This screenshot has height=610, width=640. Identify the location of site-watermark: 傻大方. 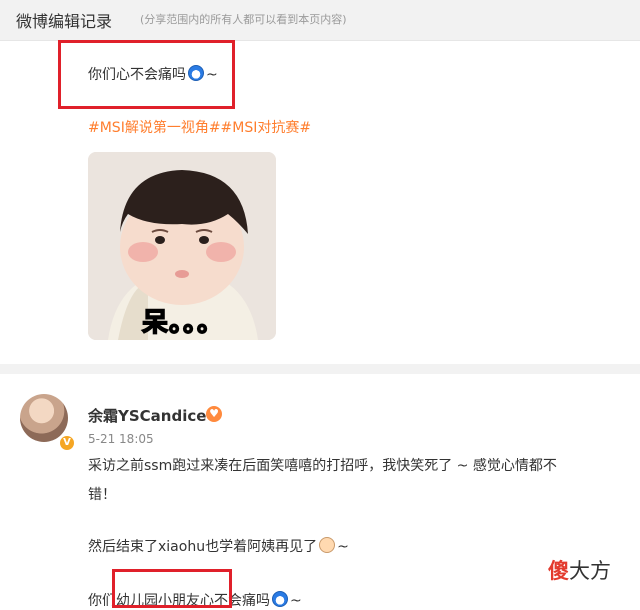
(579, 570).